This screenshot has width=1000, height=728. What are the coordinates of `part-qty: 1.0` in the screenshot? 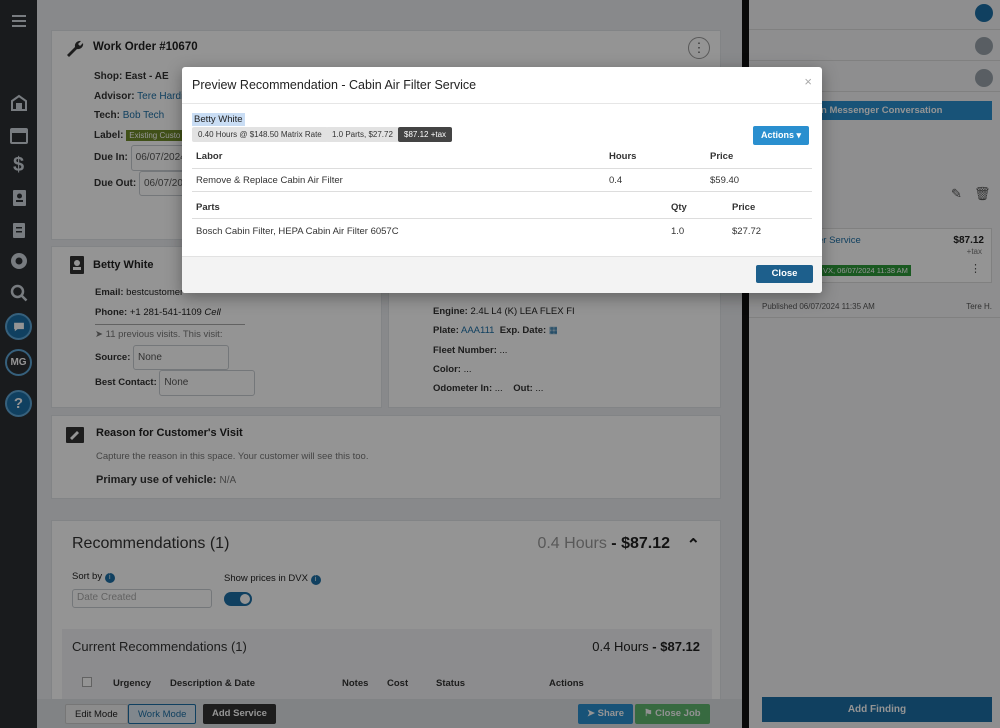 It's located at (678, 231).